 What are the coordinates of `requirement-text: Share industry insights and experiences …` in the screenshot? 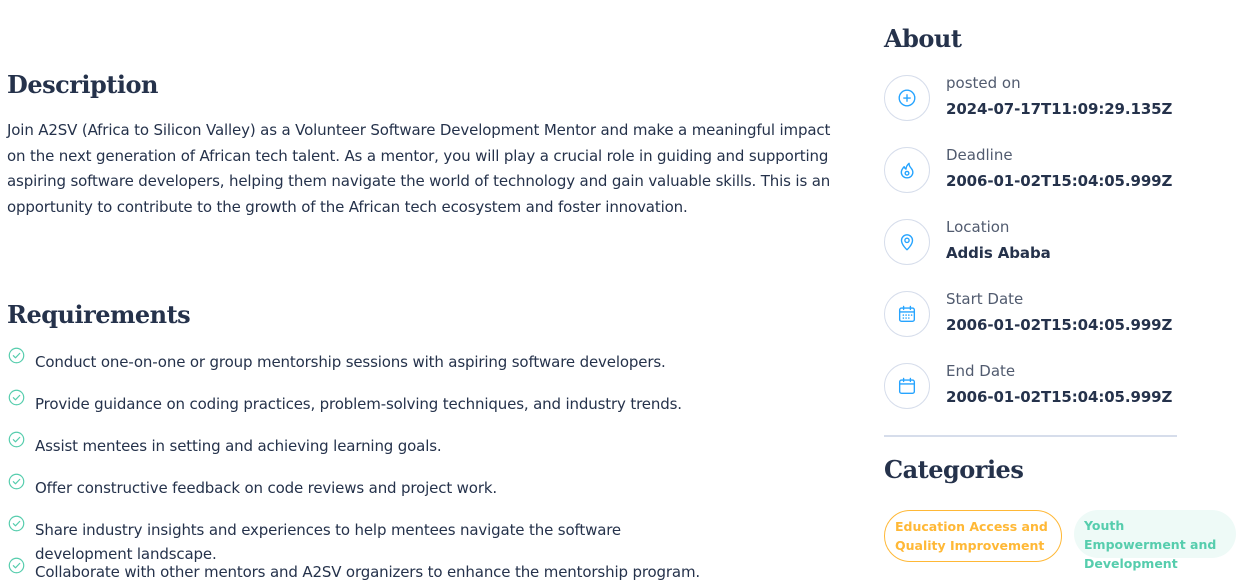 It's located at (328, 542).